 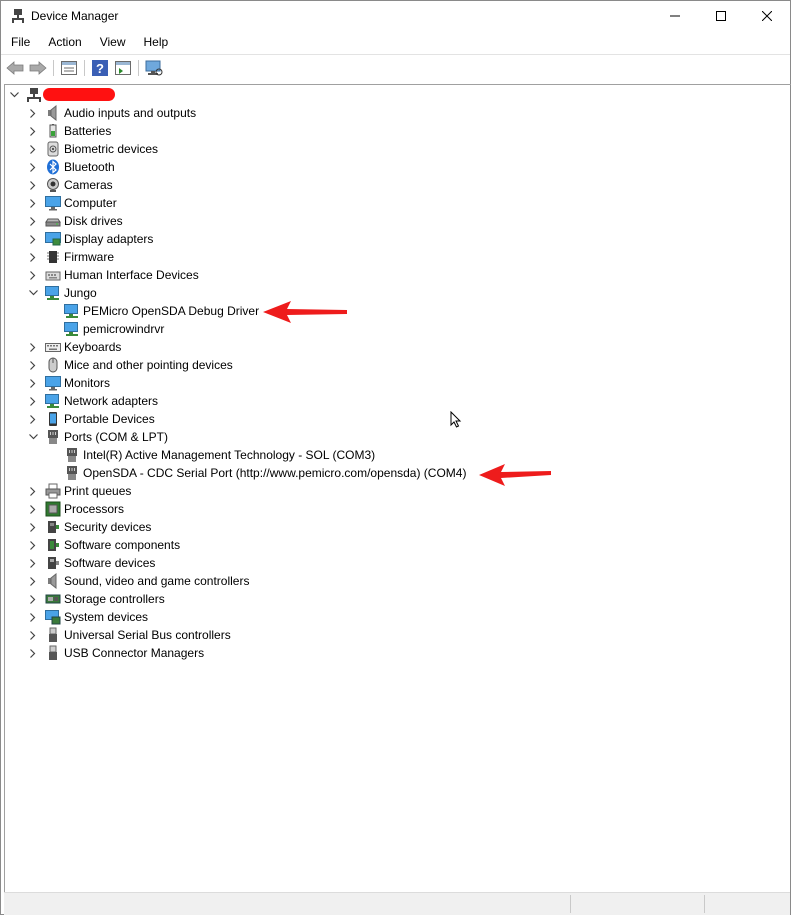 What do you see at coordinates (53, 599) in the screenshot?
I see `storage-controller-icon` at bounding box center [53, 599].